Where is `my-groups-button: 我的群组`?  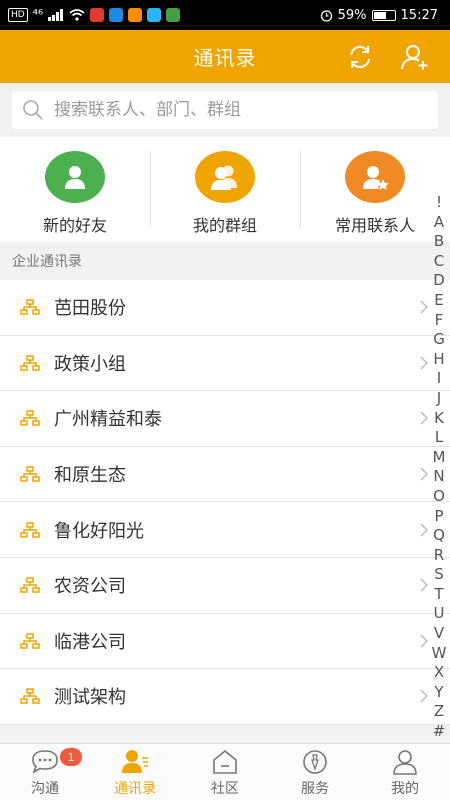 my-groups-button: 我的群组 is located at coordinates (225, 189).